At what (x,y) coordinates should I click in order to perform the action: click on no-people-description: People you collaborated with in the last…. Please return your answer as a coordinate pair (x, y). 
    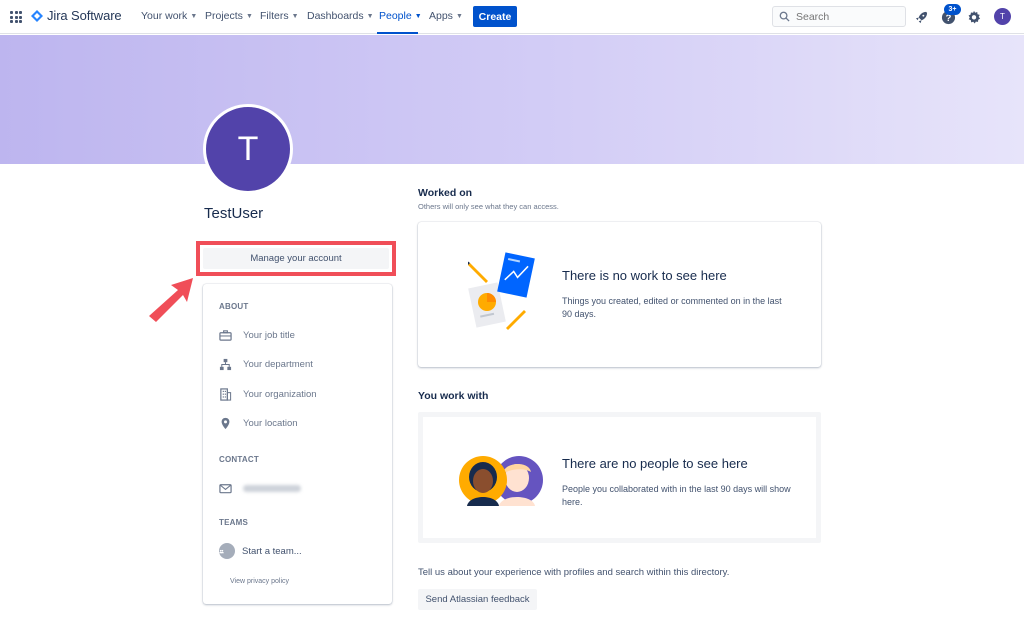
    Looking at the image, I should click on (676, 495).